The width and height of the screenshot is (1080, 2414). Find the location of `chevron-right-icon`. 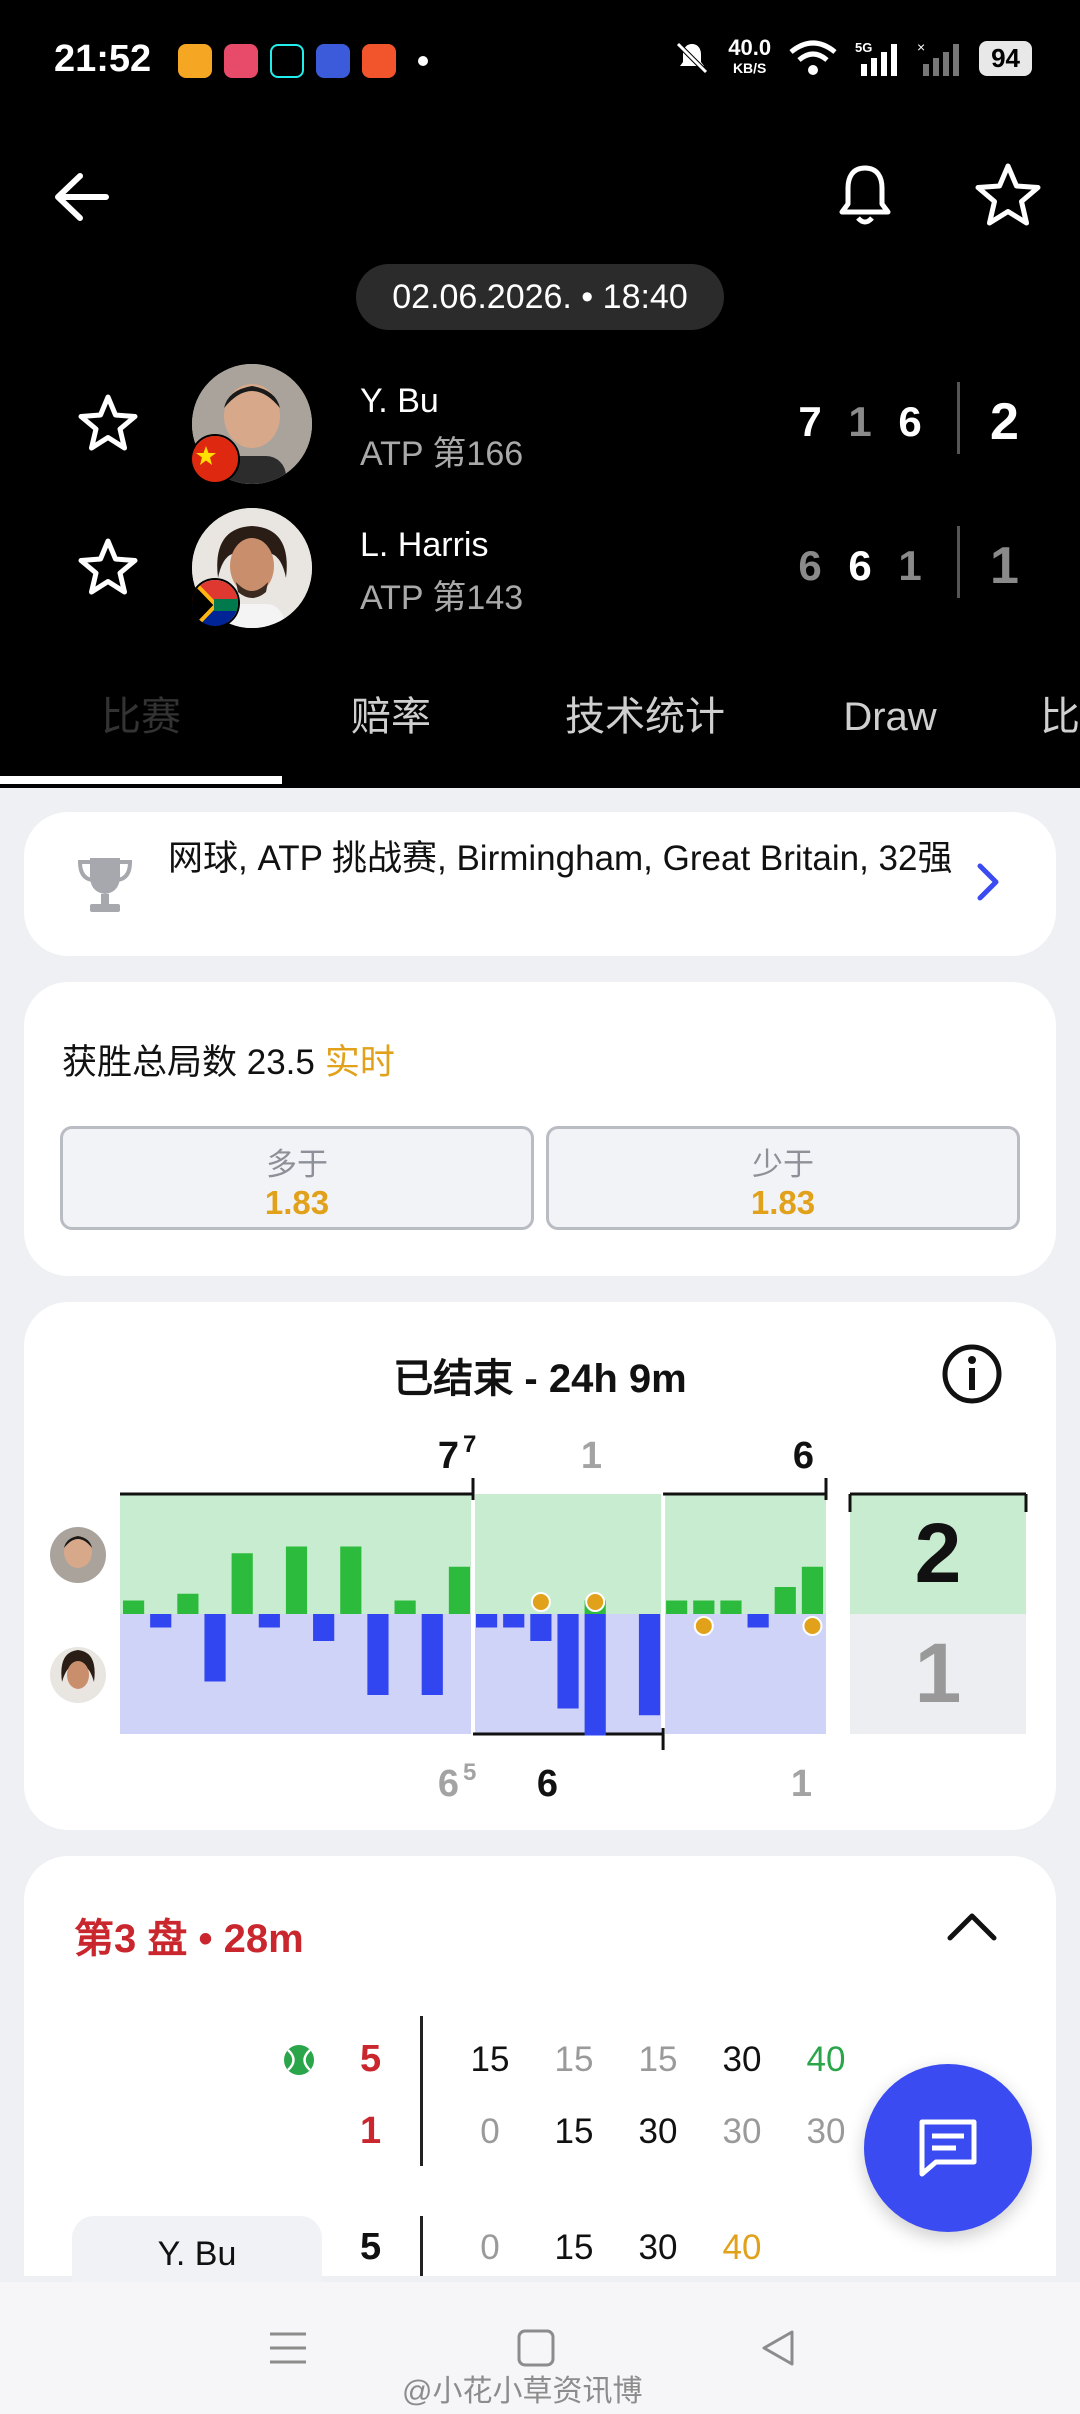

chevron-right-icon is located at coordinates (988, 882).